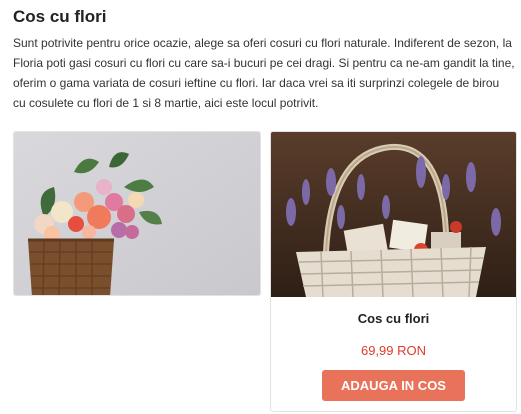 This screenshot has height=414, width=521. I want to click on product-name: Cos cu flori, so click(393, 318).